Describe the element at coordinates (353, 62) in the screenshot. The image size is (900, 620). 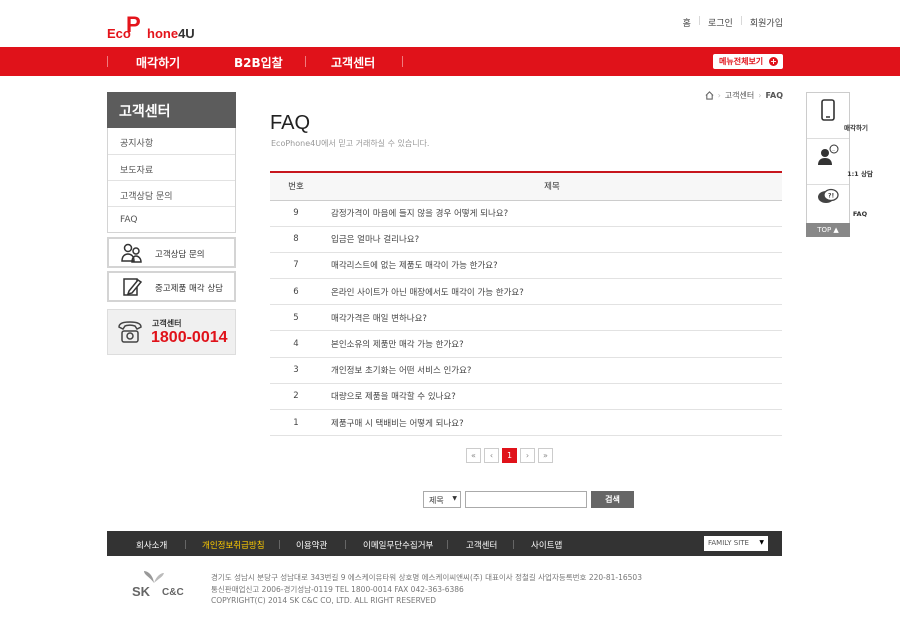
I see `nav-customer-center: 고객센터` at that location.